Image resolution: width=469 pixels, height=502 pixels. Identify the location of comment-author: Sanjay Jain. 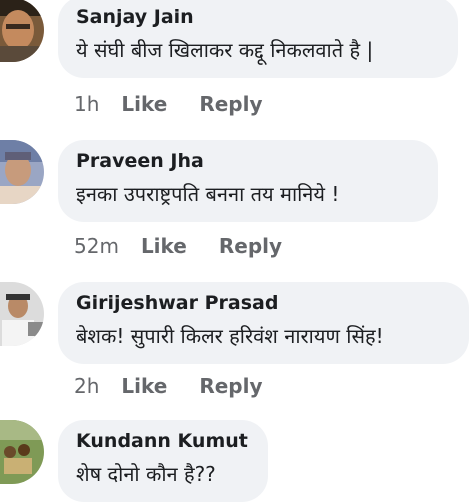
(135, 17).